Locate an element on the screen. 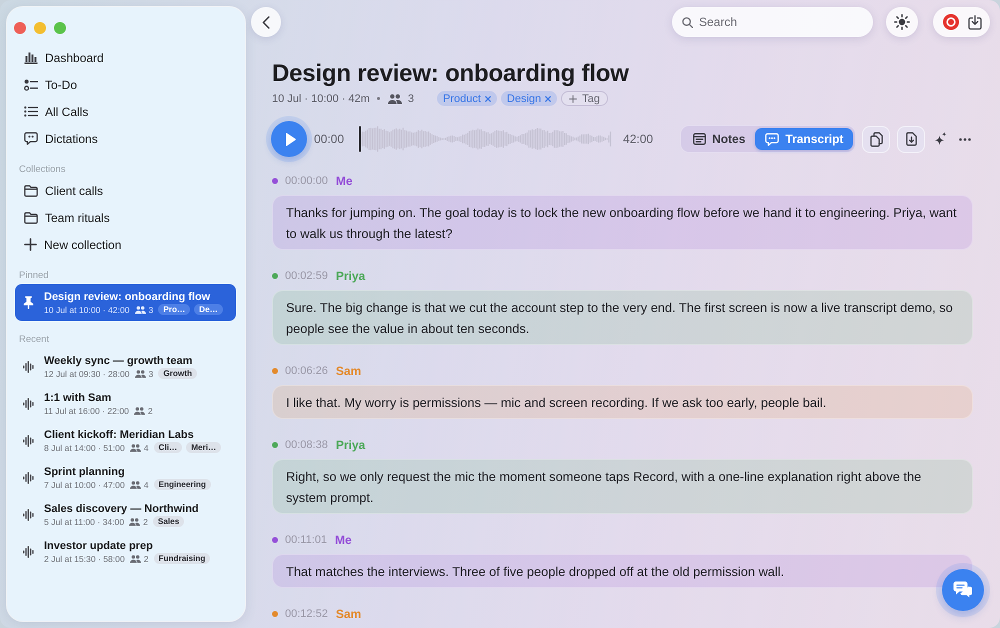 This screenshot has height=628, width=1000. speaker-name: Sam is located at coordinates (349, 371).